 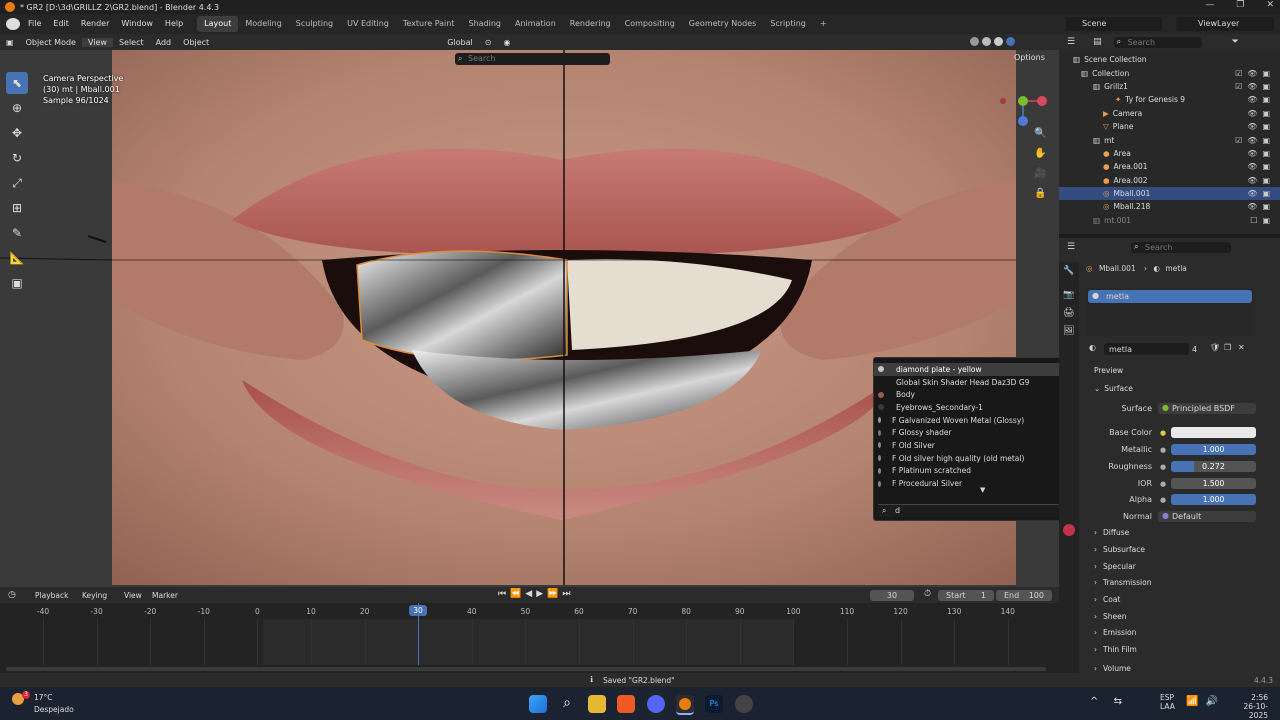 What do you see at coordinates (1068, 271) in the screenshot?
I see `tool-tab-icon: 🔧` at bounding box center [1068, 271].